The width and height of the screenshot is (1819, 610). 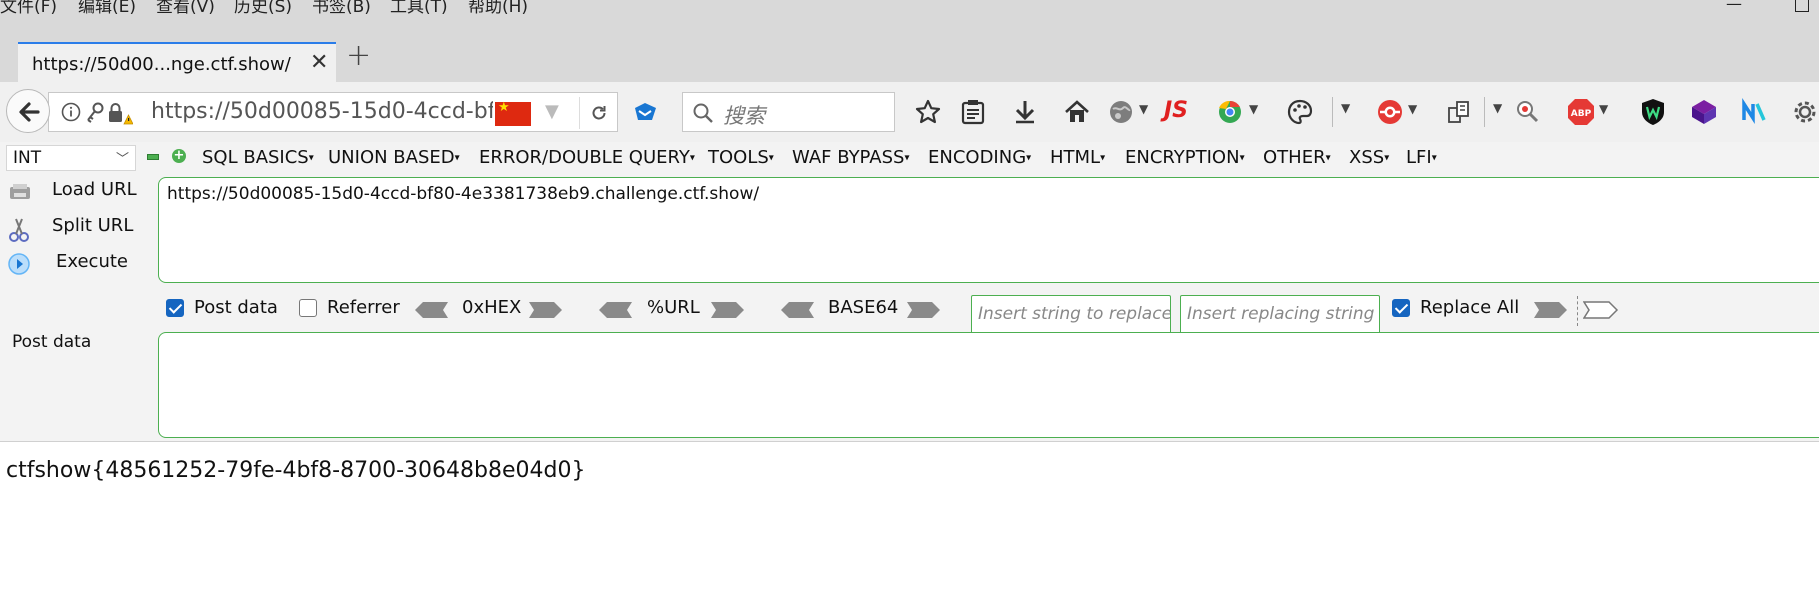 What do you see at coordinates (28, 111) in the screenshot?
I see `back-button` at bounding box center [28, 111].